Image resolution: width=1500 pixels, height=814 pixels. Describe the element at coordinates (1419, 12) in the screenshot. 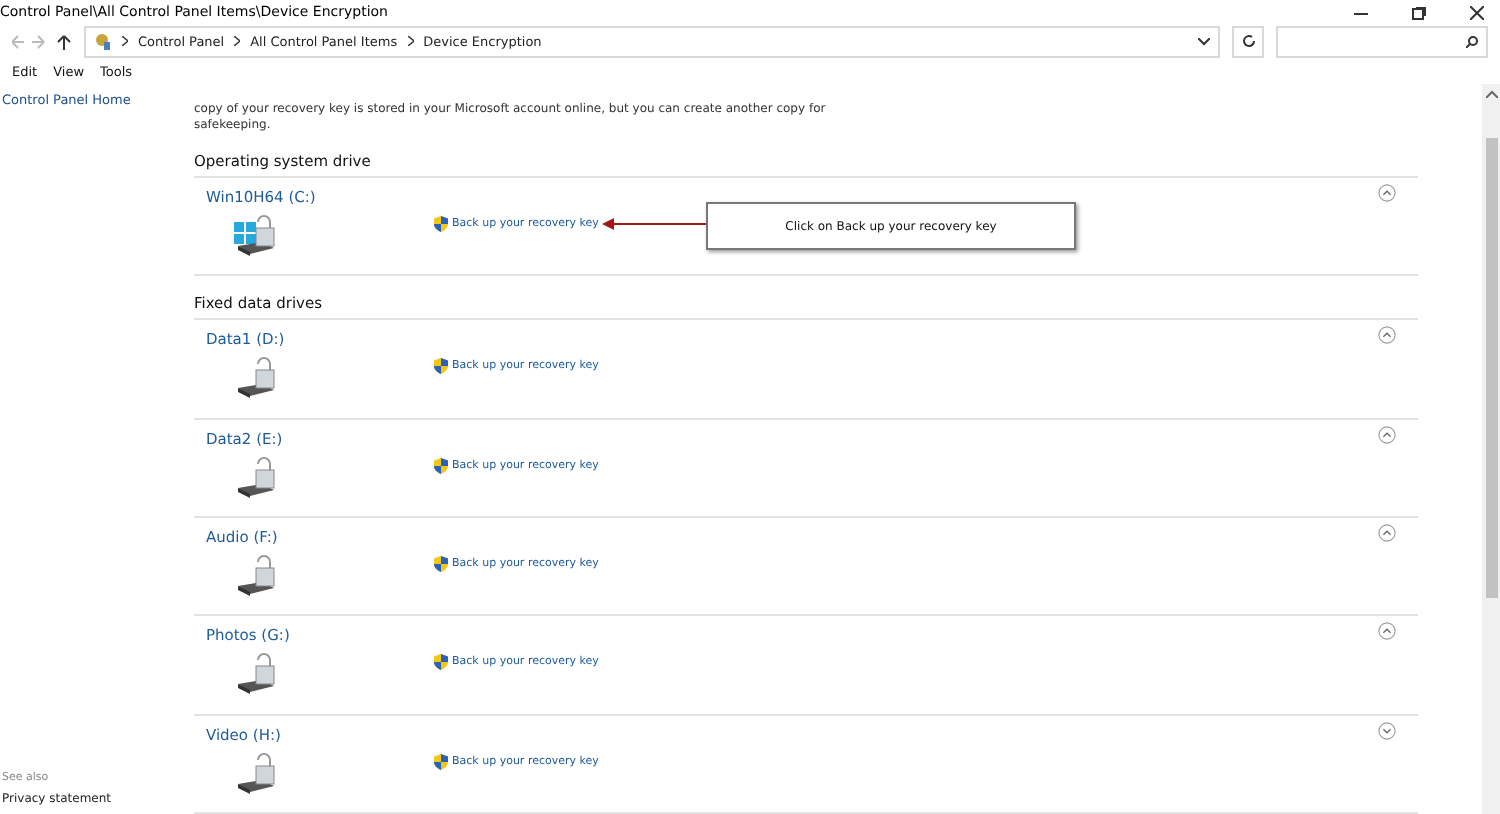

I see `restore-icon` at that location.